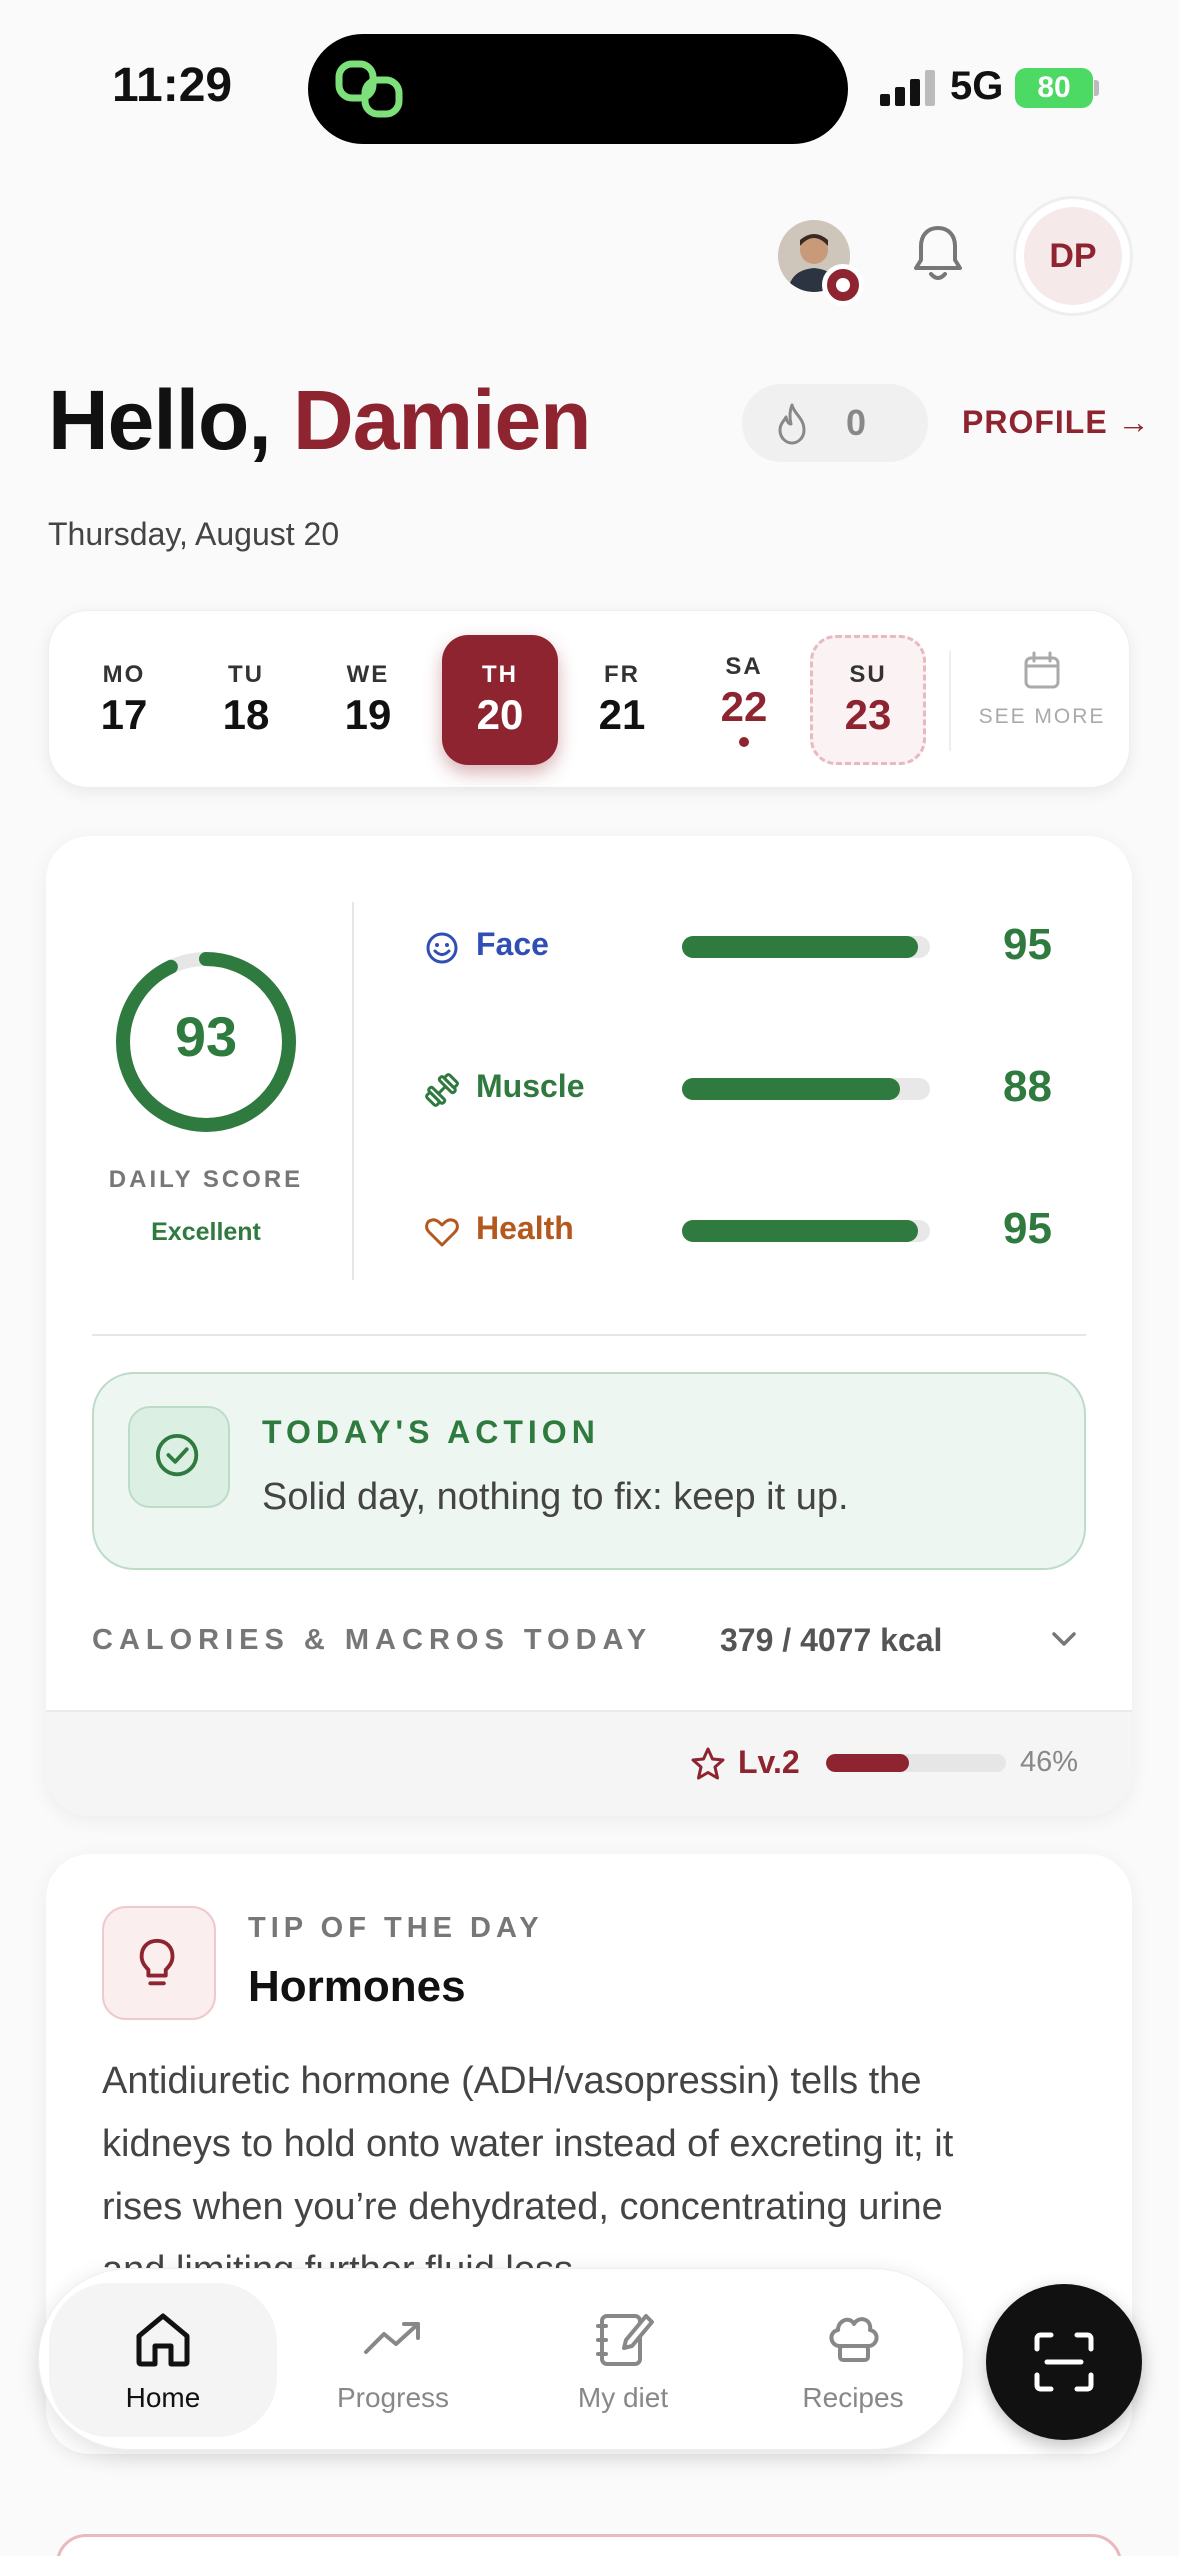 This screenshot has width=1179, height=2556. I want to click on check-circle-icon, so click(177, 1455).